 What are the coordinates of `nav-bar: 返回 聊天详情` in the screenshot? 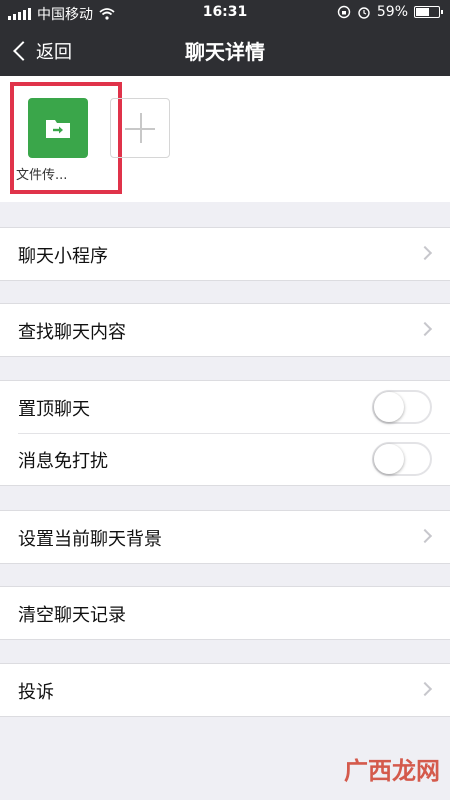 It's located at (225, 51).